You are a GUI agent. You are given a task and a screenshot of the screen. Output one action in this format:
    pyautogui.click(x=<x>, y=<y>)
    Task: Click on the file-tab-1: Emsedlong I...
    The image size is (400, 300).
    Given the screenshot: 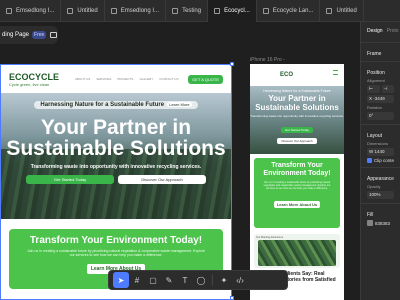 What is the action you would take?
    pyautogui.click(x=31, y=11)
    